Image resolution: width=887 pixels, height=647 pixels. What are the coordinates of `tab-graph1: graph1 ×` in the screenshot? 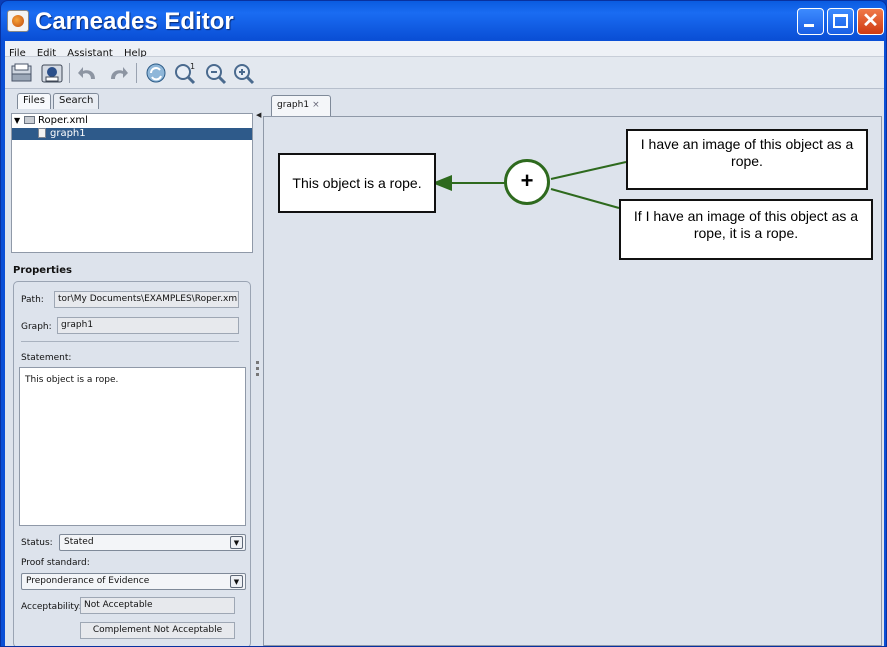 It's located at (301, 105).